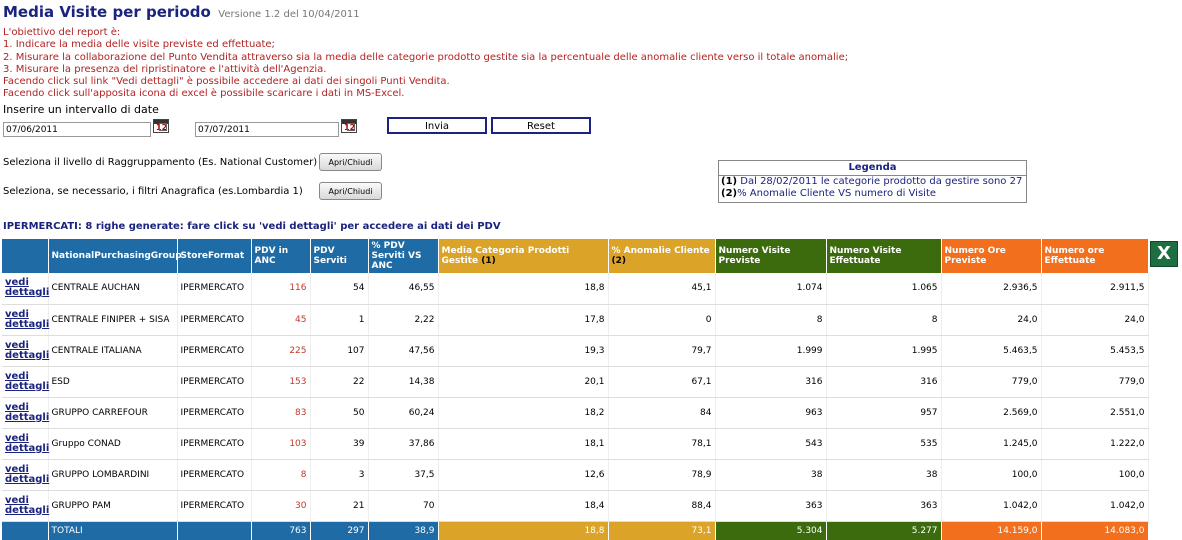  What do you see at coordinates (339, 382) in the screenshot?
I see `table-cell: 22` at bounding box center [339, 382].